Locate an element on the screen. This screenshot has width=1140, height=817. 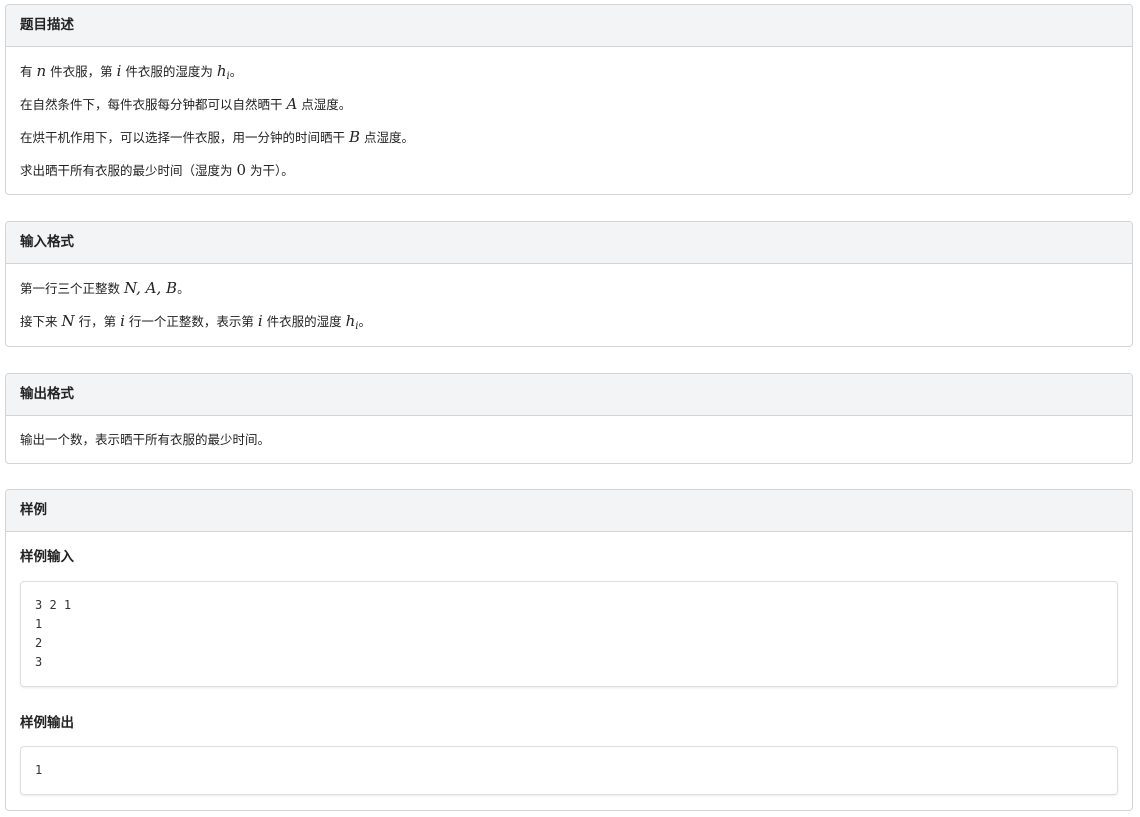
description-line-4: 求出晒干所有衣服的最少时间（湿度为 0 为干）。 is located at coordinates (569, 176).